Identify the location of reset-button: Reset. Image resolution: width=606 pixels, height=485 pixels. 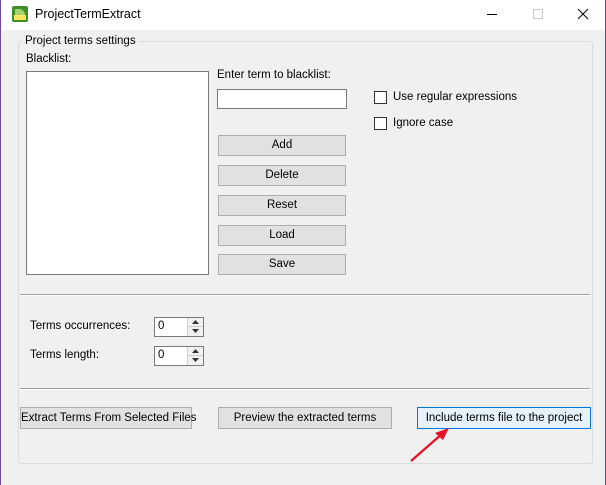
(282, 205).